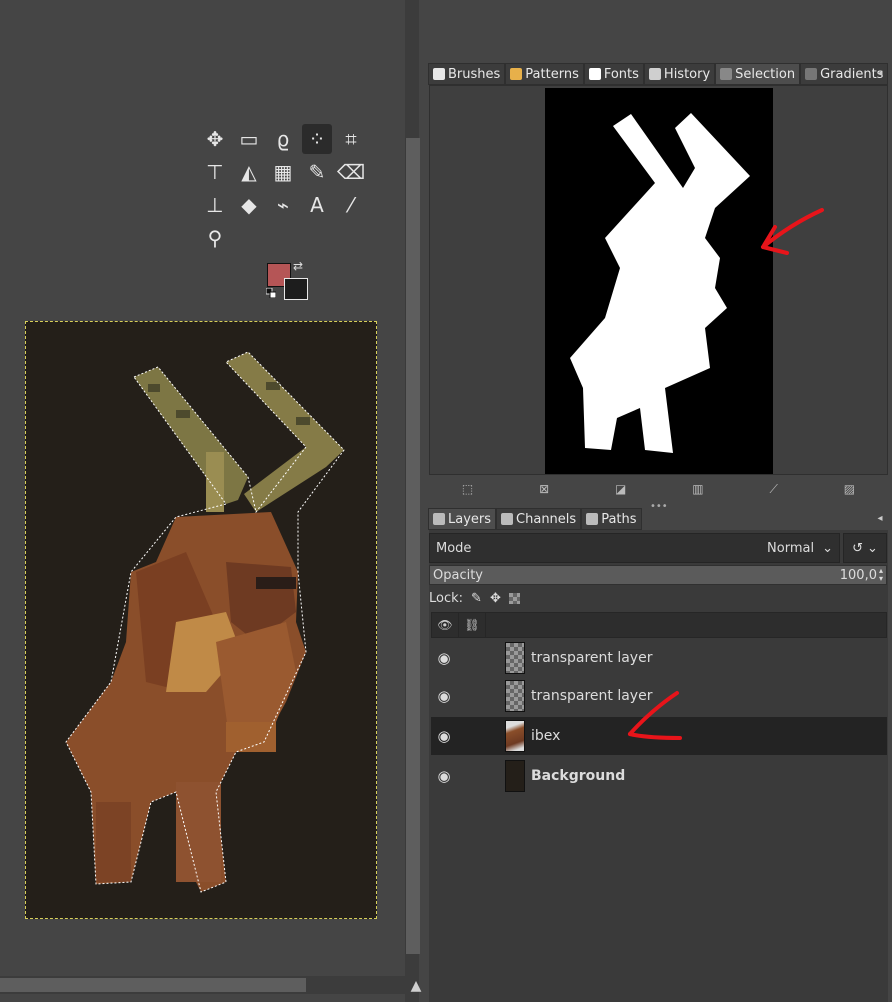  Describe the element at coordinates (215, 205) in the screenshot. I see `clone-tool-icon: ⊥` at that location.